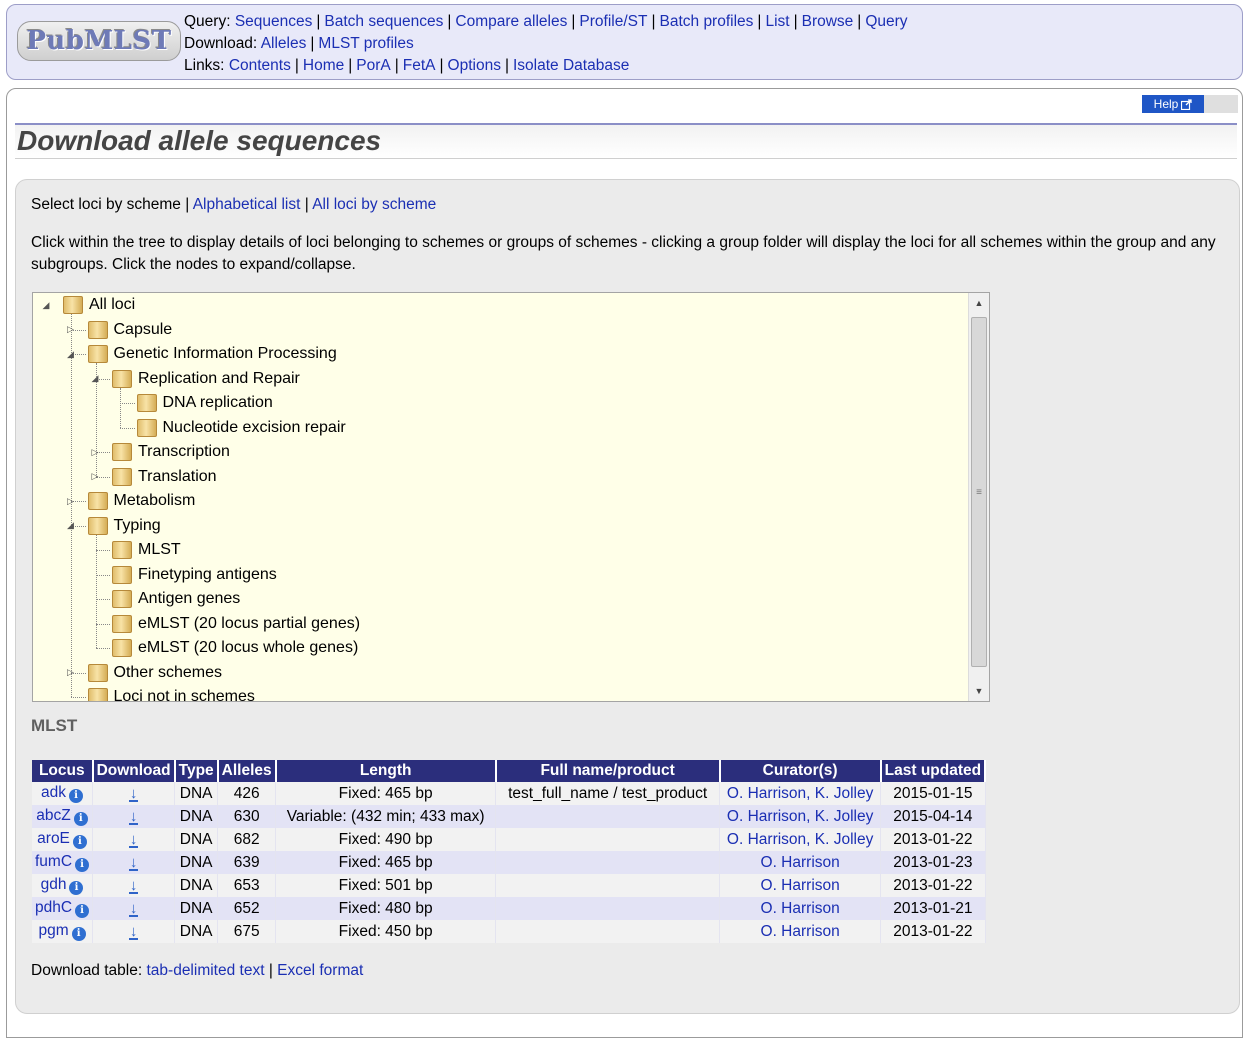  I want to click on tree-node-emlst-20-locus-partial-genes: eMLST (20 locus partial genes), so click(236, 624).